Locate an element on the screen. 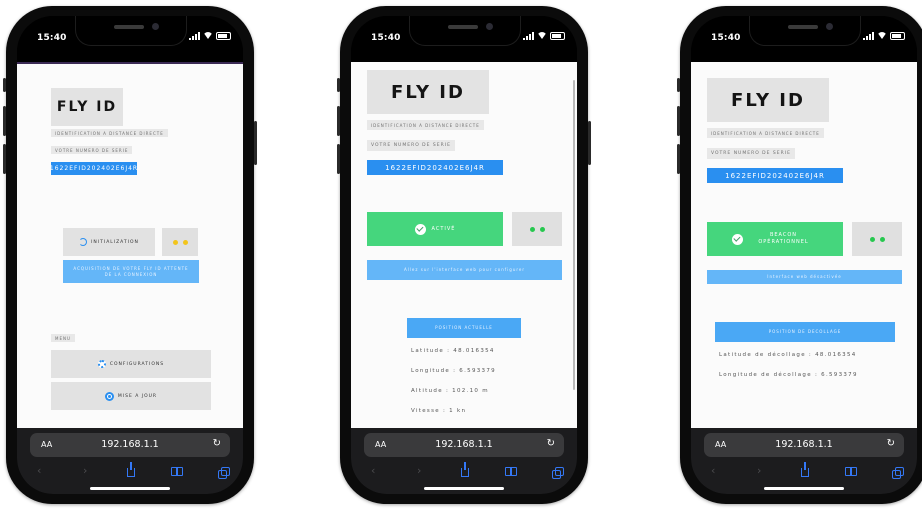 This screenshot has height=511, width=922. subtitle: IDENTIFICATION A DISTANCE DIRECTE is located at coordinates (765, 133).